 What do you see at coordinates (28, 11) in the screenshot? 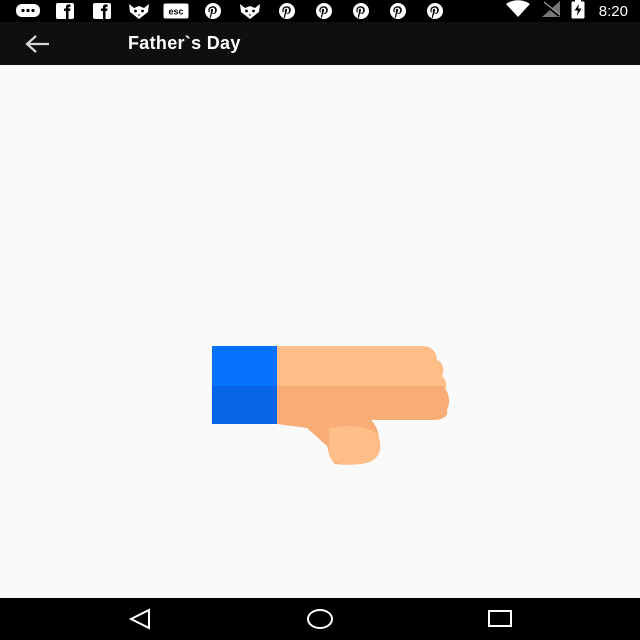
I see `chat-bubble-icon` at bounding box center [28, 11].